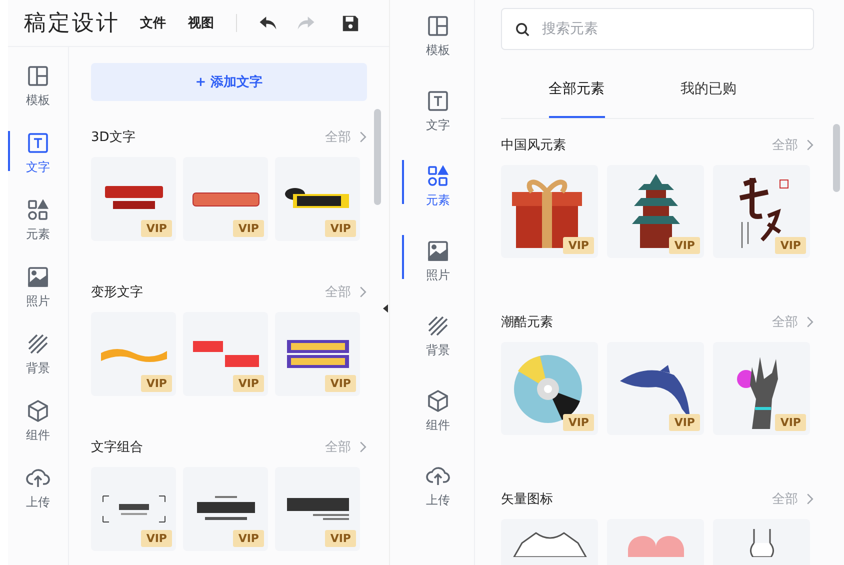 The image size is (844, 565). I want to click on app-title: 稿定设计, so click(72, 24).